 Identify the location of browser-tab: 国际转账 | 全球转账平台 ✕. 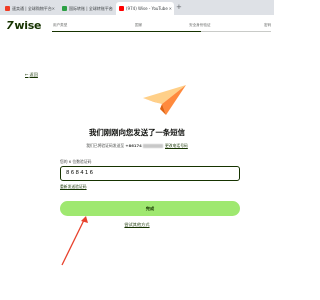
(86, 8).